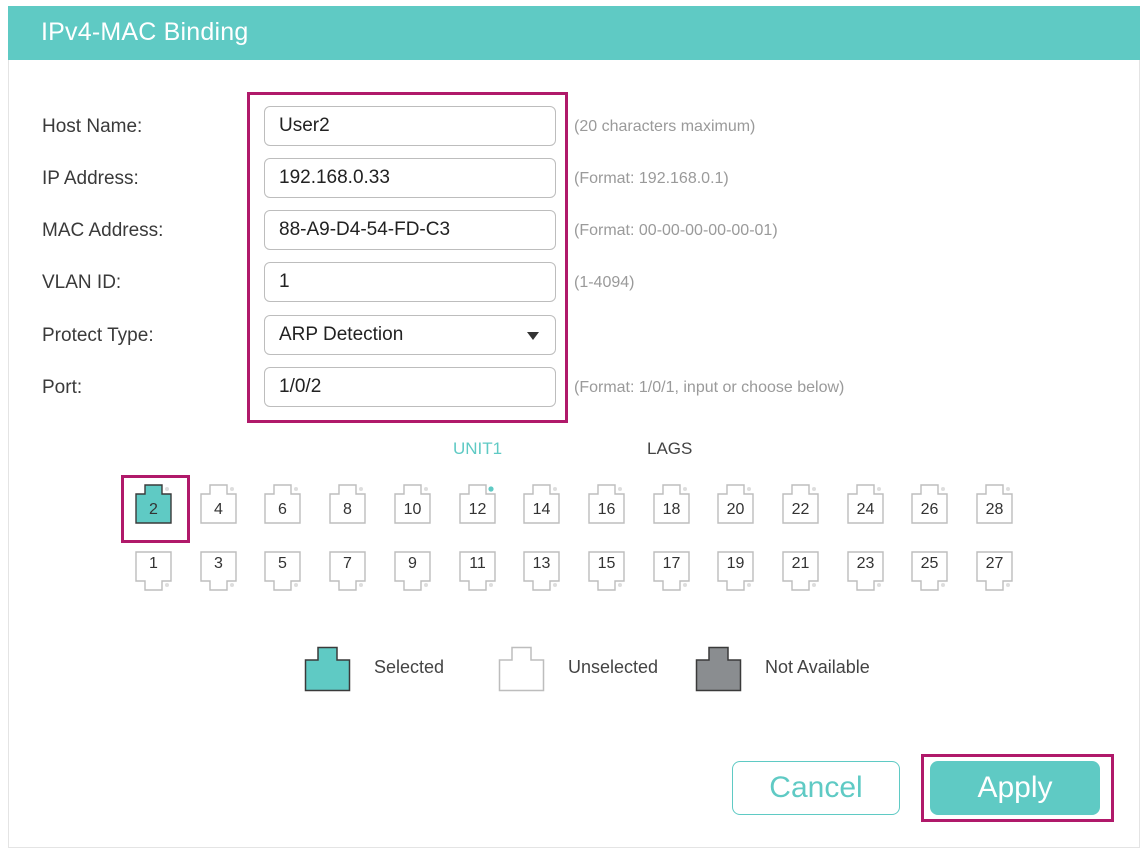  What do you see at coordinates (735, 509) in the screenshot?
I see `port-number-label: 20` at bounding box center [735, 509].